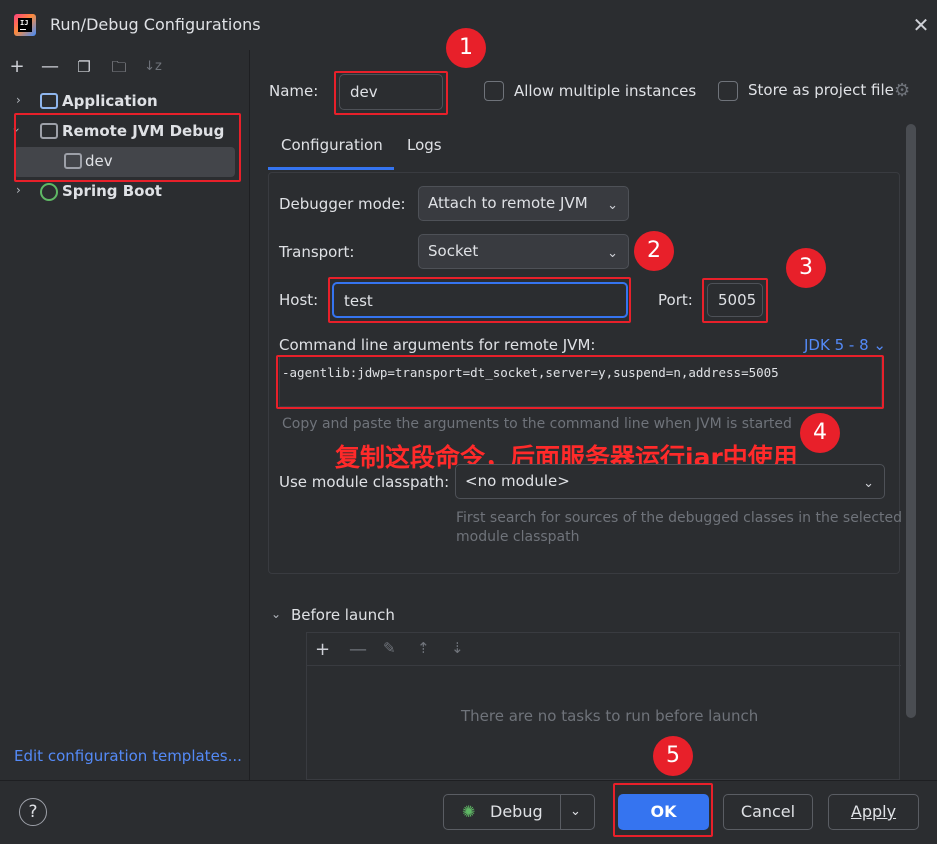 The width and height of the screenshot is (937, 844). I want to click on active-tab-indicator, so click(331, 168).